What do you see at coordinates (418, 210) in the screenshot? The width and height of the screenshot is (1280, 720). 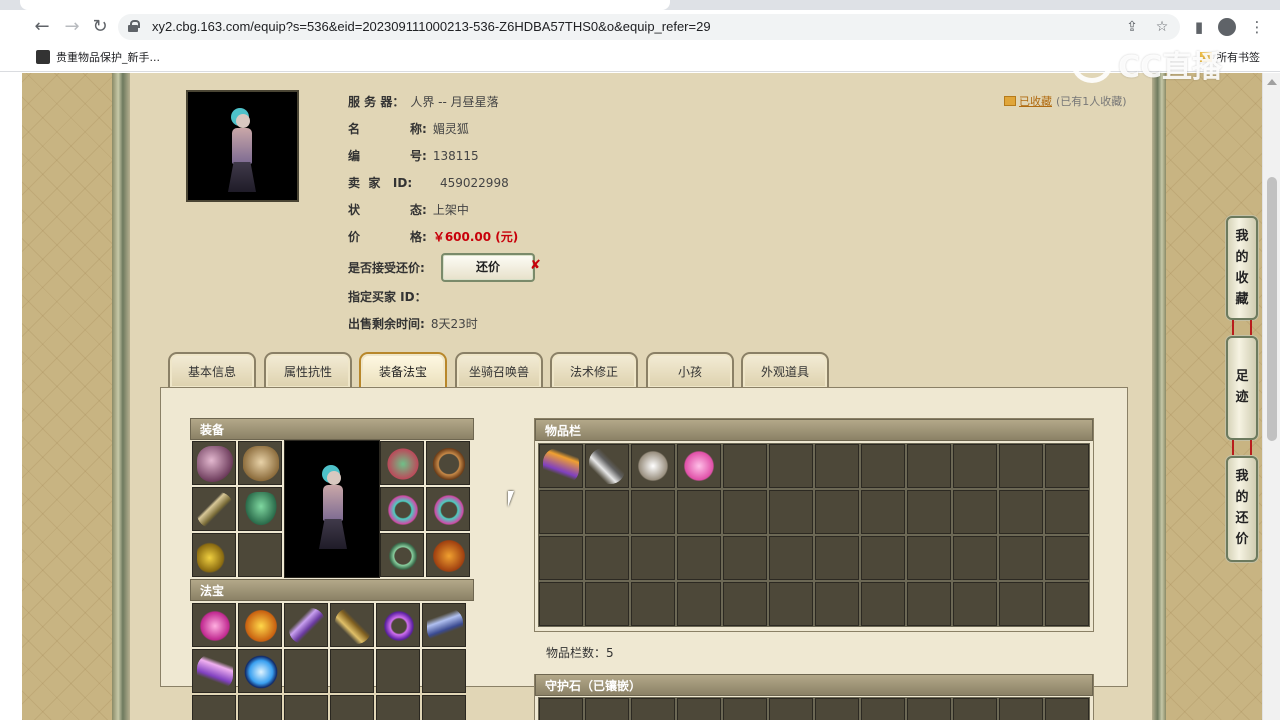 I see `status-label-b: 态:` at bounding box center [418, 210].